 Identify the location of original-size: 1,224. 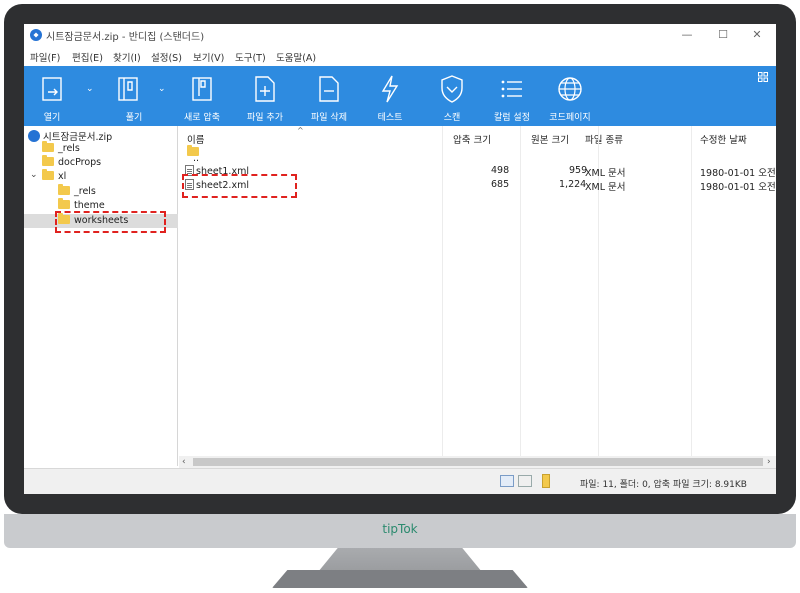
(573, 184).